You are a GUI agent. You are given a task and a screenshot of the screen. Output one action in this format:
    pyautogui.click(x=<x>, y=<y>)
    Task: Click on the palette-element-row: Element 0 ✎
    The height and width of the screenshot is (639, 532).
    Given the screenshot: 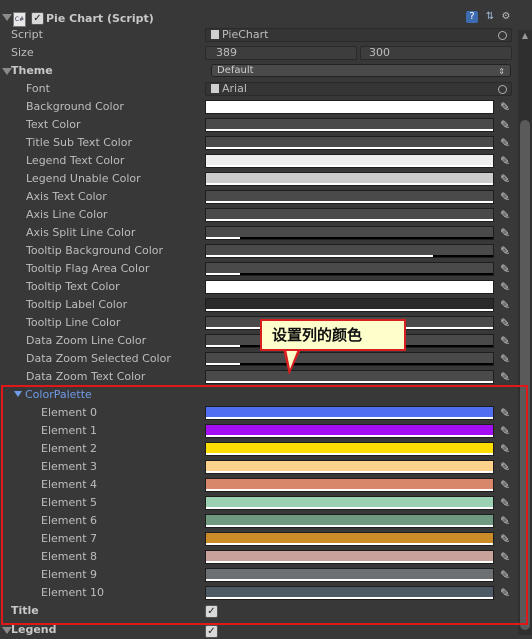 What is the action you would take?
    pyautogui.click(x=266, y=413)
    